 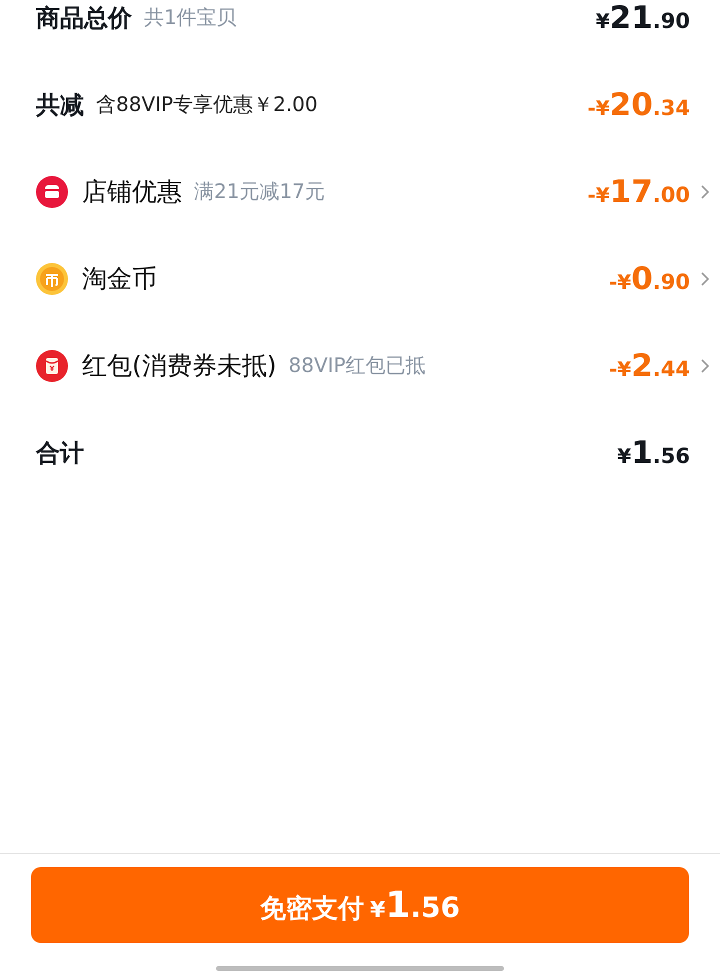 What do you see at coordinates (649, 278) in the screenshot?
I see `amount: -¥0.90` at bounding box center [649, 278].